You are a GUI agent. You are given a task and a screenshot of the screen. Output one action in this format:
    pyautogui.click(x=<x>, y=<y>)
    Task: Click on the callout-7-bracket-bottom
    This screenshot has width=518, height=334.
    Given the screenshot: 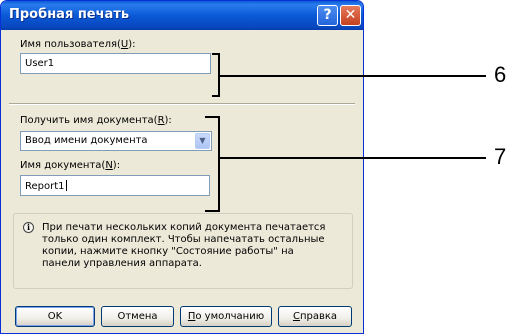 What is the action you would take?
    pyautogui.click(x=212, y=211)
    